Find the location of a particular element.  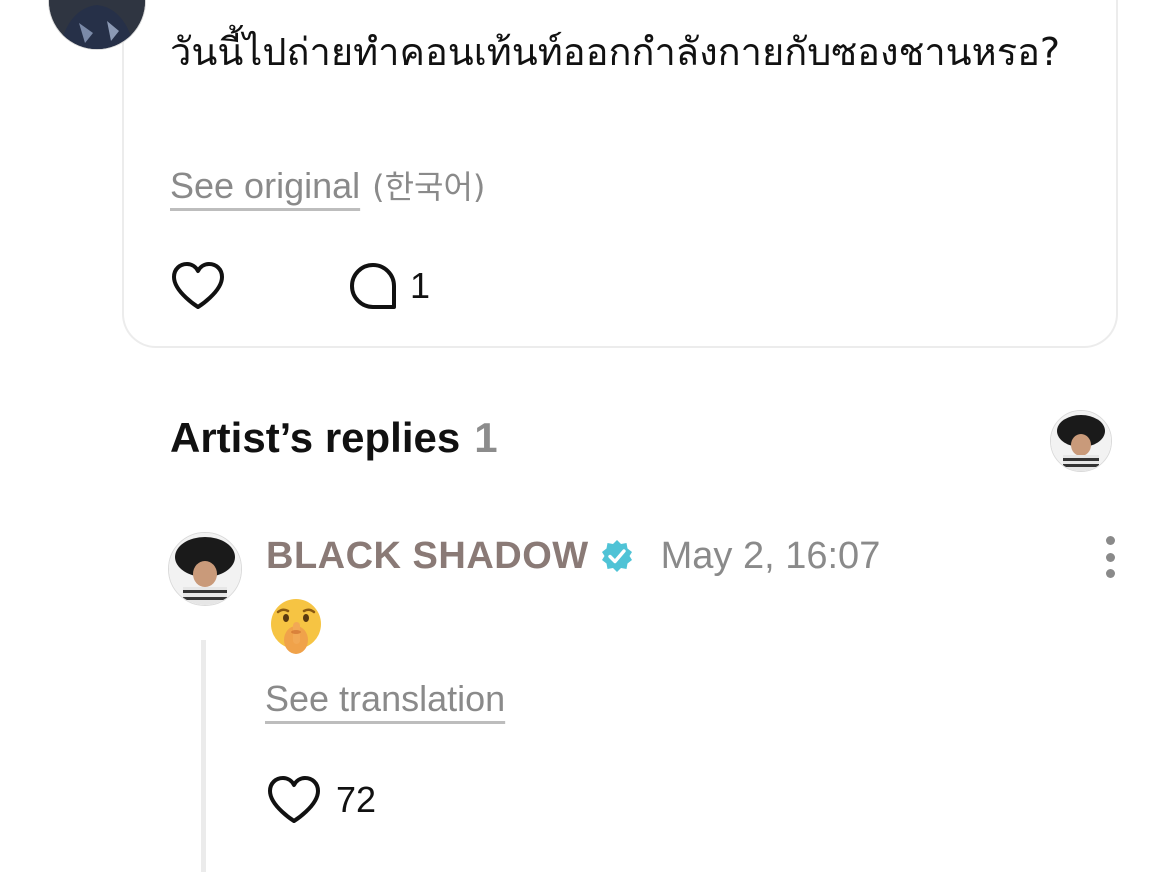

reply-like-count: 72 is located at coordinates (356, 799).